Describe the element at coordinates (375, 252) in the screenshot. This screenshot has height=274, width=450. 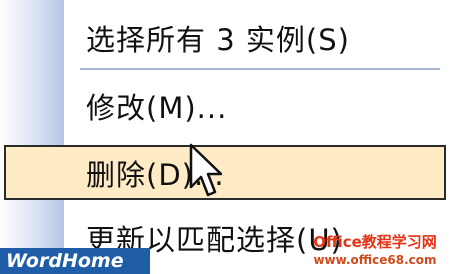
I see `office68-watermark: Office教程学习网 www.office68.com` at that location.